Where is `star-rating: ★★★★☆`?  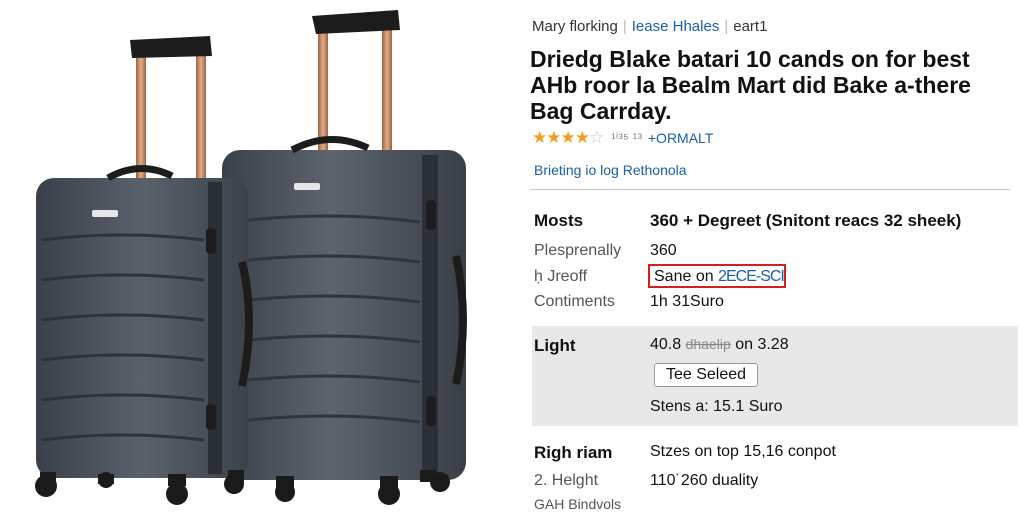
star-rating: ★★★★☆ is located at coordinates (568, 137).